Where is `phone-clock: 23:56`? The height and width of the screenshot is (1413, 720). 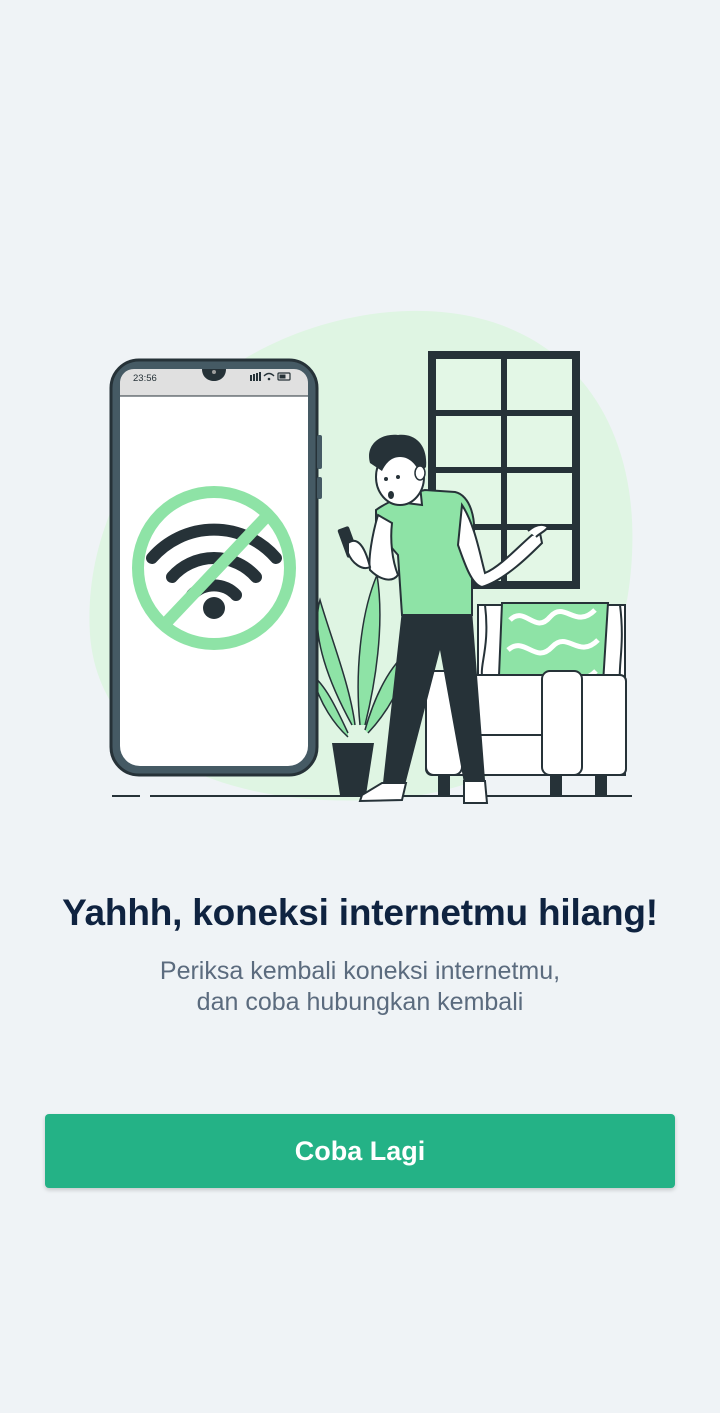 phone-clock: 23:56 is located at coordinates (145, 378).